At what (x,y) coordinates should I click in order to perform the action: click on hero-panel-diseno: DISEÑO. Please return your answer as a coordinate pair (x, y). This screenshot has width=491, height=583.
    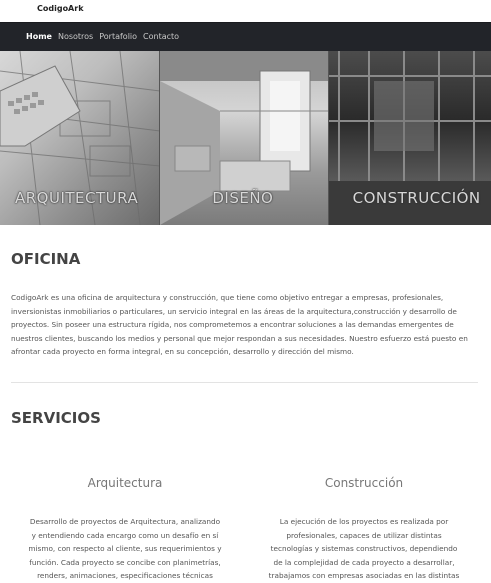
    Looking at the image, I should click on (243, 138).